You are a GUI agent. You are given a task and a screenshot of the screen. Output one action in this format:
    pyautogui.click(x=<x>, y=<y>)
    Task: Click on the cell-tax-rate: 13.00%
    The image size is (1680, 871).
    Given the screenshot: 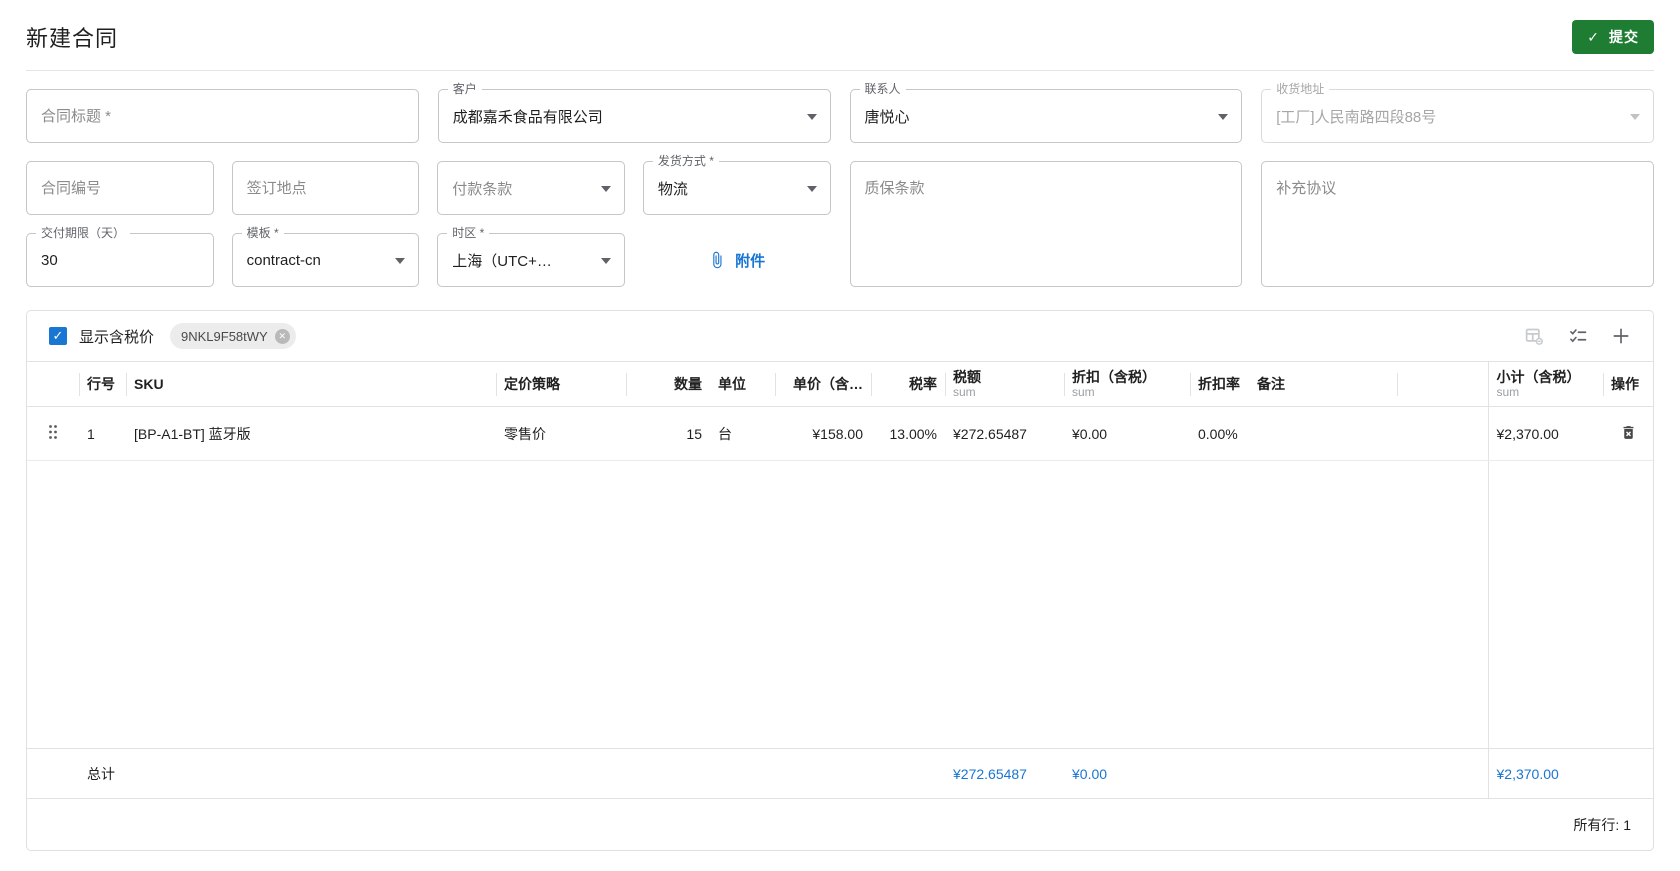 What is the action you would take?
    pyautogui.click(x=908, y=433)
    